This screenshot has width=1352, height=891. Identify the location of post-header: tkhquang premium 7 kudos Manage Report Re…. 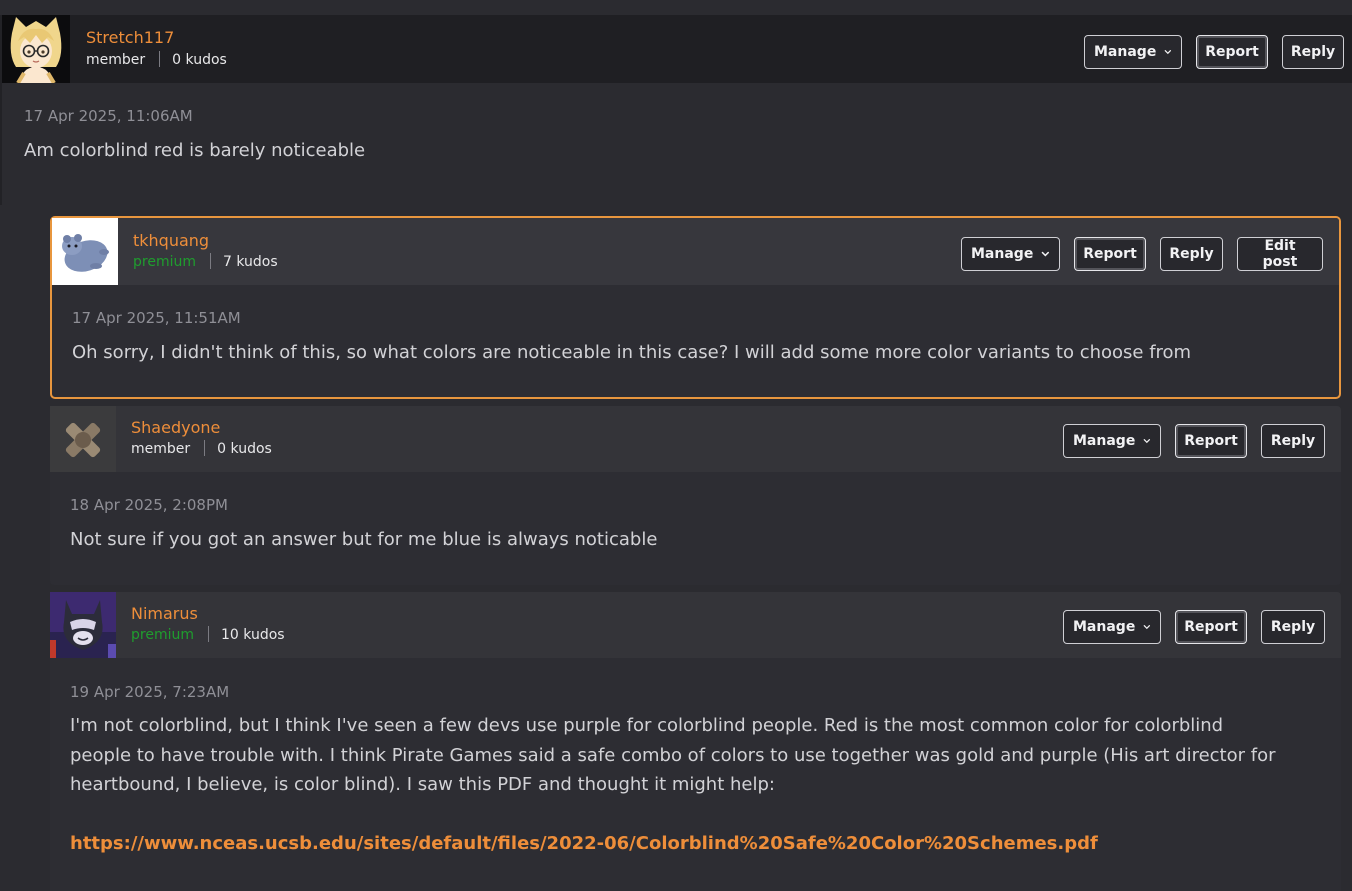
(695, 251).